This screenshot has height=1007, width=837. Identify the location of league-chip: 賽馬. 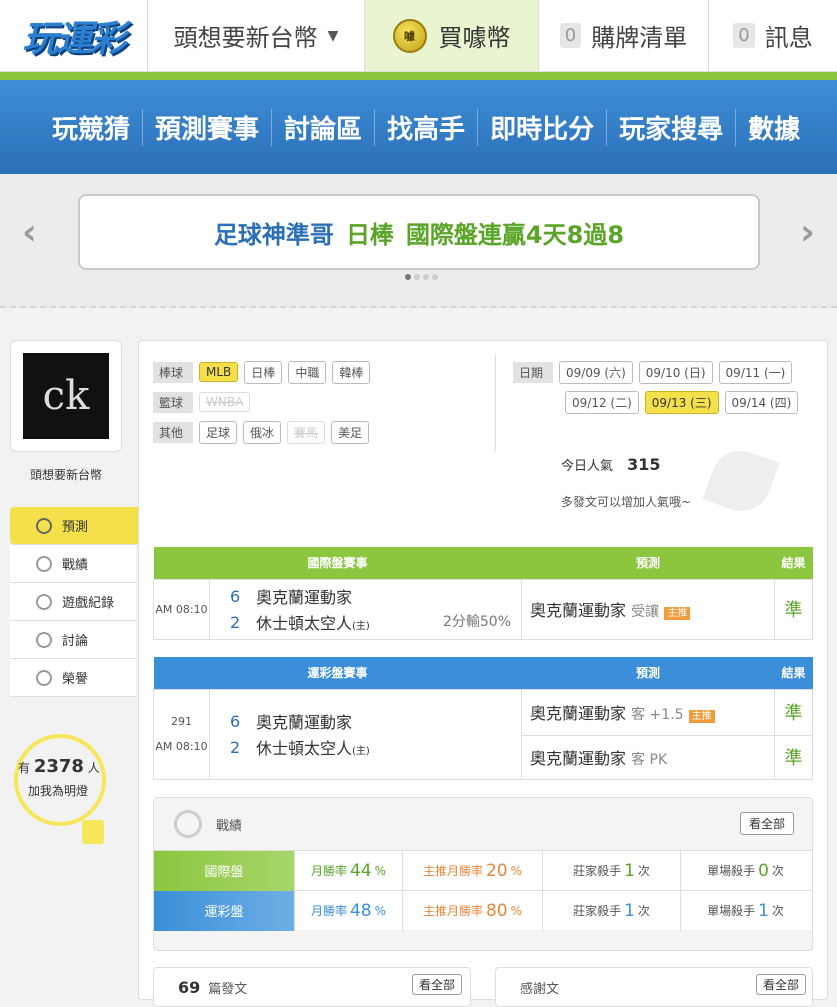
(306, 432).